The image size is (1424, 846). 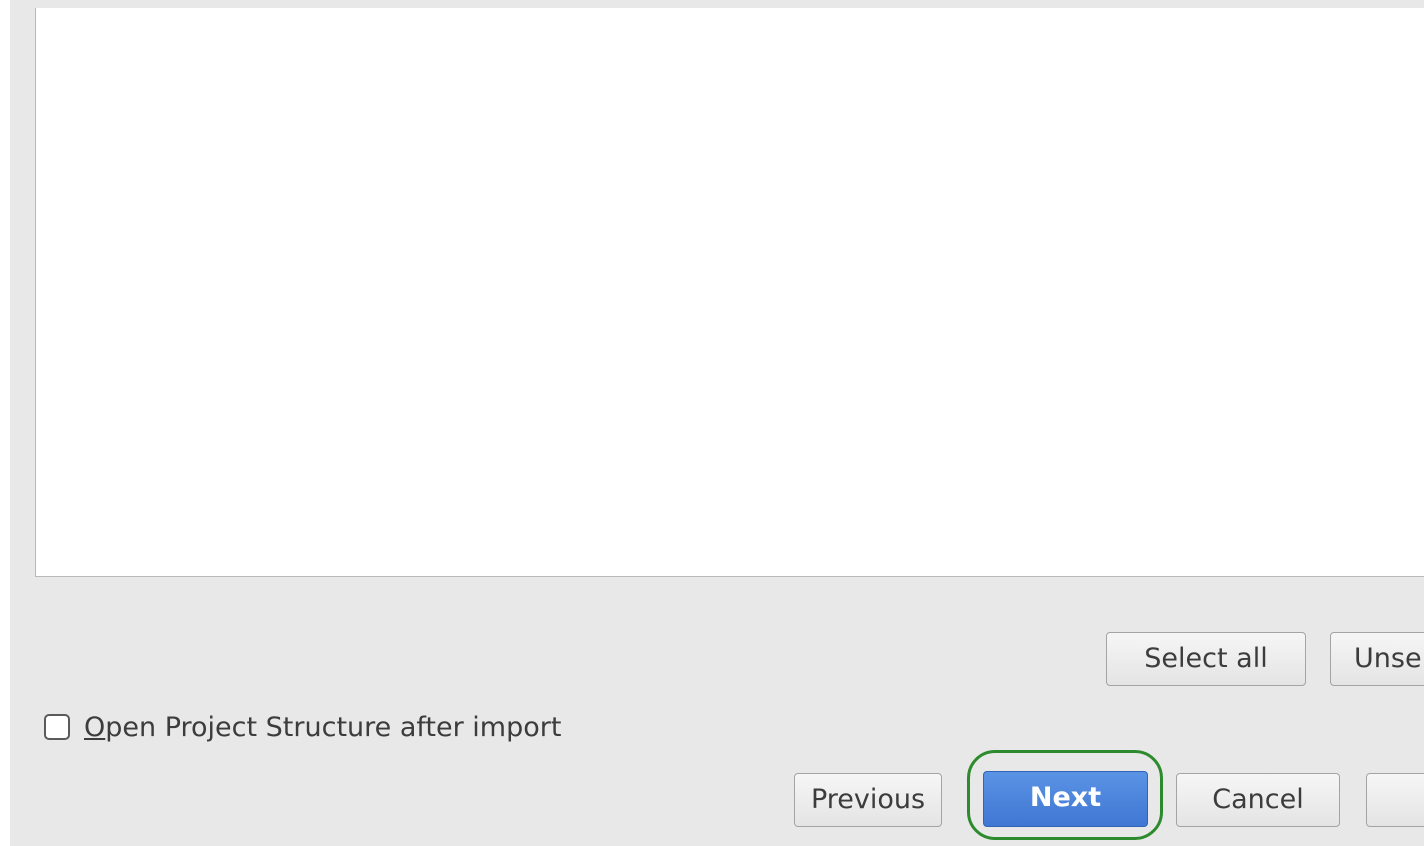 I want to click on unselect-all-button: Unse, so click(x=1377, y=659).